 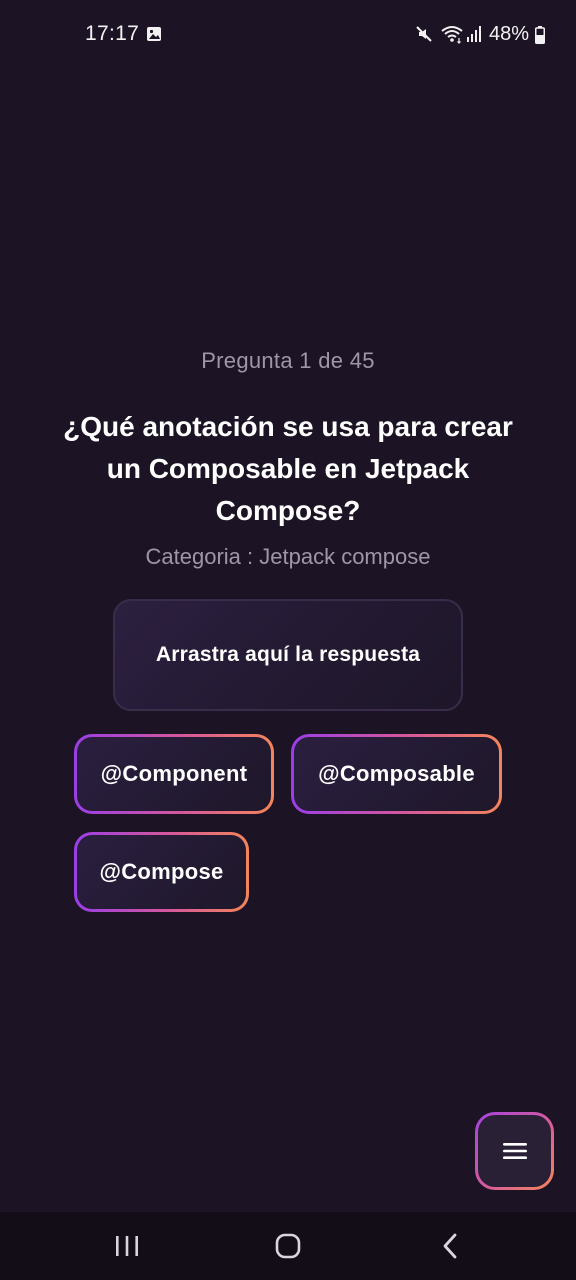 I want to click on question-category: Categoria : Jetpack compose, so click(x=288, y=556).